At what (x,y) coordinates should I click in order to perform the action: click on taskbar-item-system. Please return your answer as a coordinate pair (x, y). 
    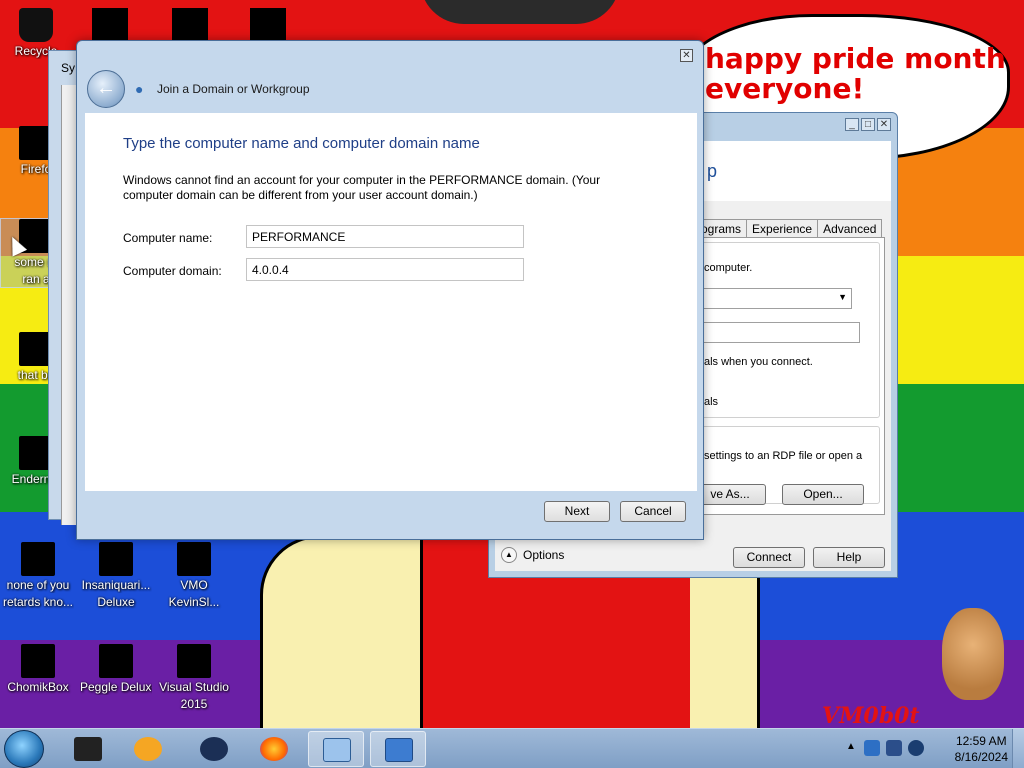
    Looking at the image, I should click on (336, 749).